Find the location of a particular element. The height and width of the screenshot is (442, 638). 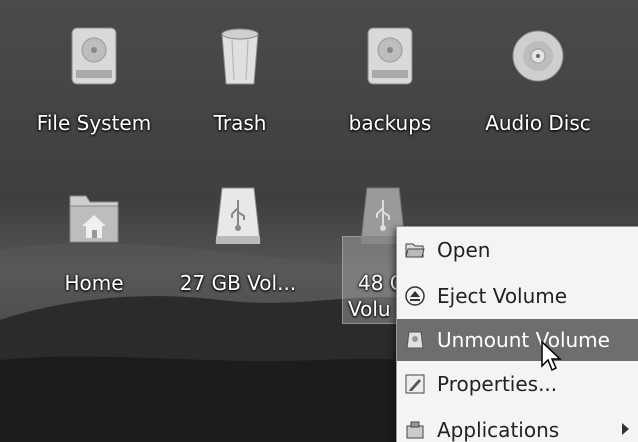

desktop-icon-file-system: File System is located at coordinates (94, 86).